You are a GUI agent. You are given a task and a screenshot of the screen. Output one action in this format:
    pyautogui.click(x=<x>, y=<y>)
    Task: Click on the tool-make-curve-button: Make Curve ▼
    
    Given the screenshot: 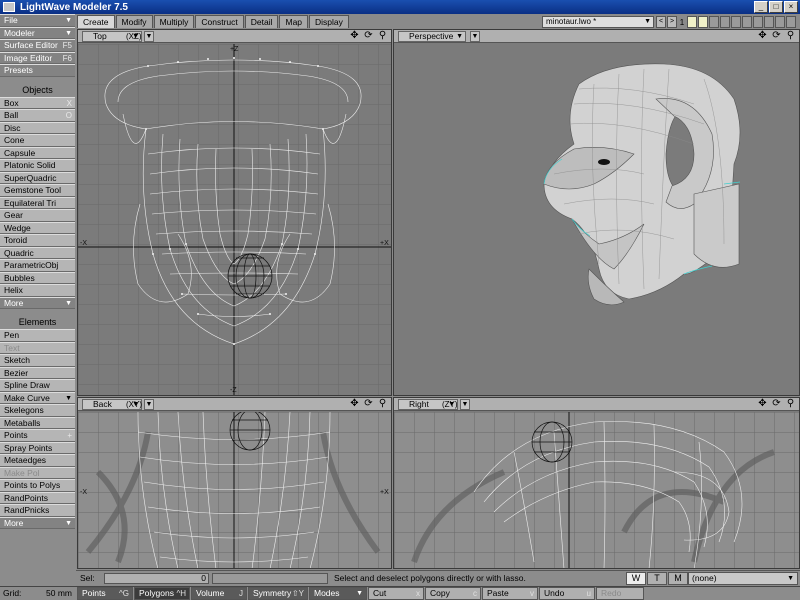 What is the action you would take?
    pyautogui.click(x=37, y=397)
    